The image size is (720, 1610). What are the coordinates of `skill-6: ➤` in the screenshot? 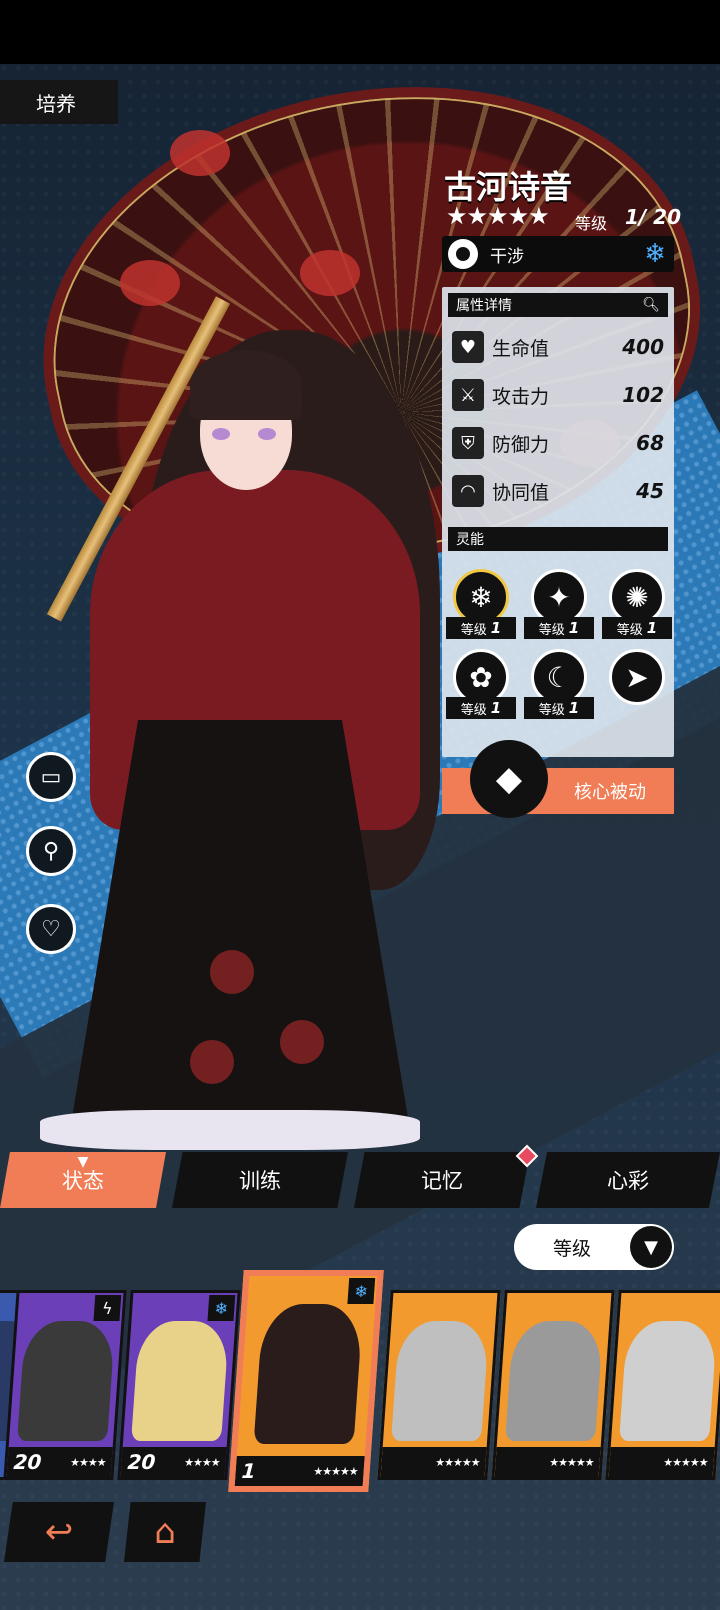 It's located at (637, 687).